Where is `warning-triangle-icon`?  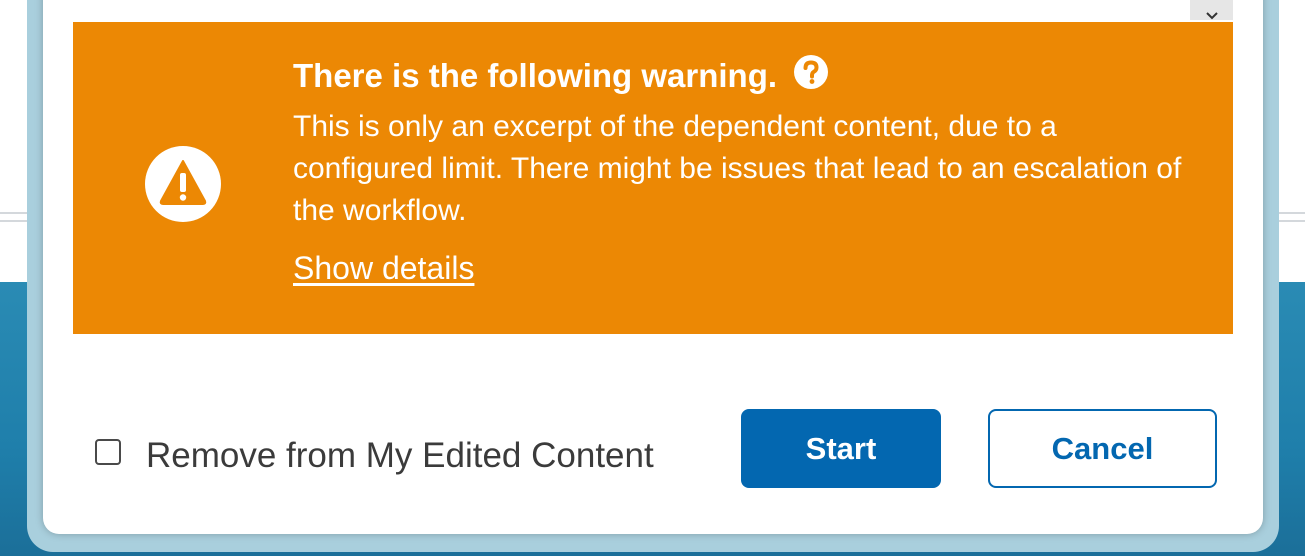 warning-triangle-icon is located at coordinates (183, 184).